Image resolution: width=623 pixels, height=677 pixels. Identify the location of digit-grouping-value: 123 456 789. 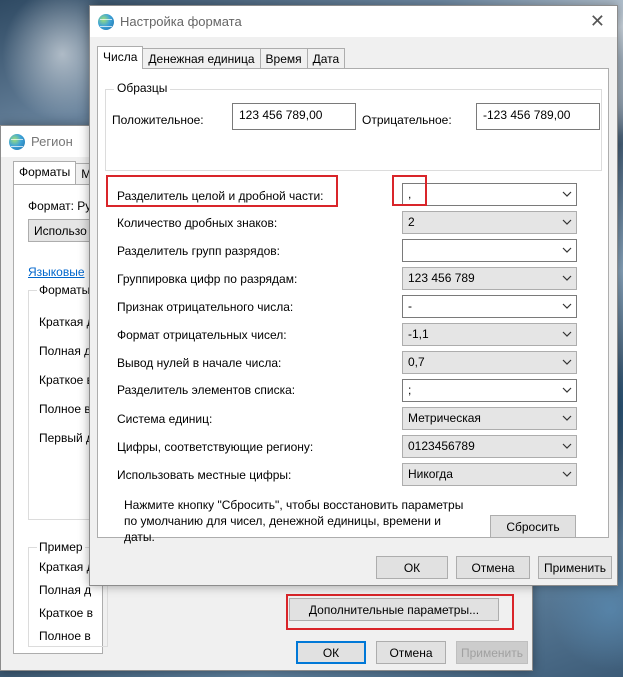
(441, 278).